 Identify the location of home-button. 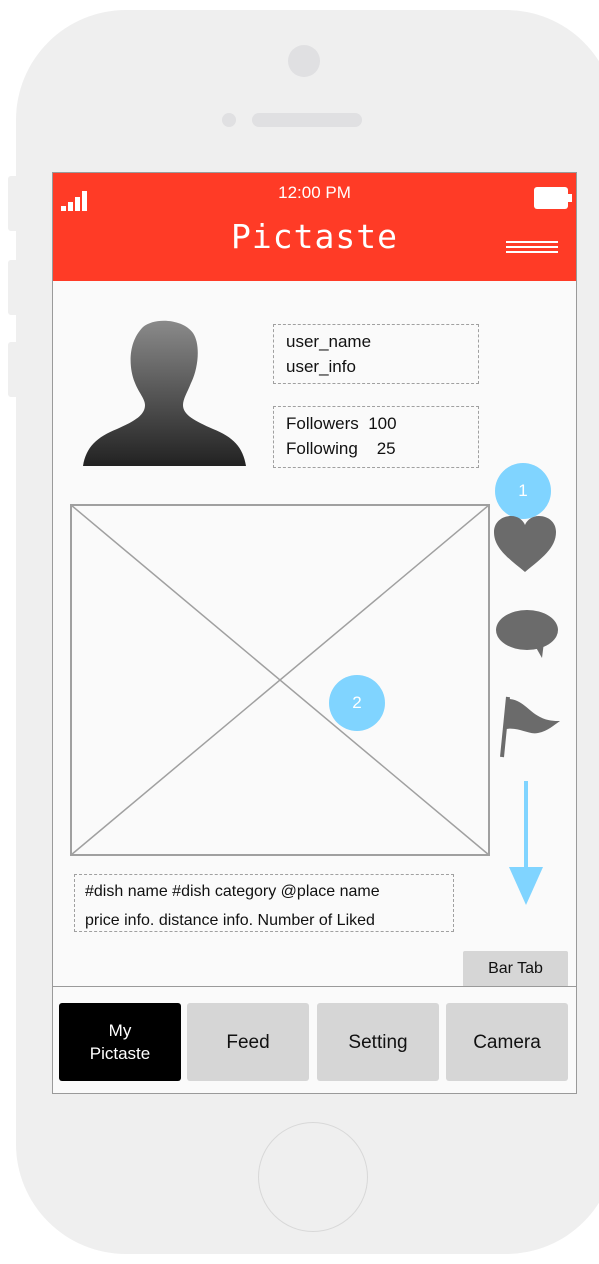
(313, 1177).